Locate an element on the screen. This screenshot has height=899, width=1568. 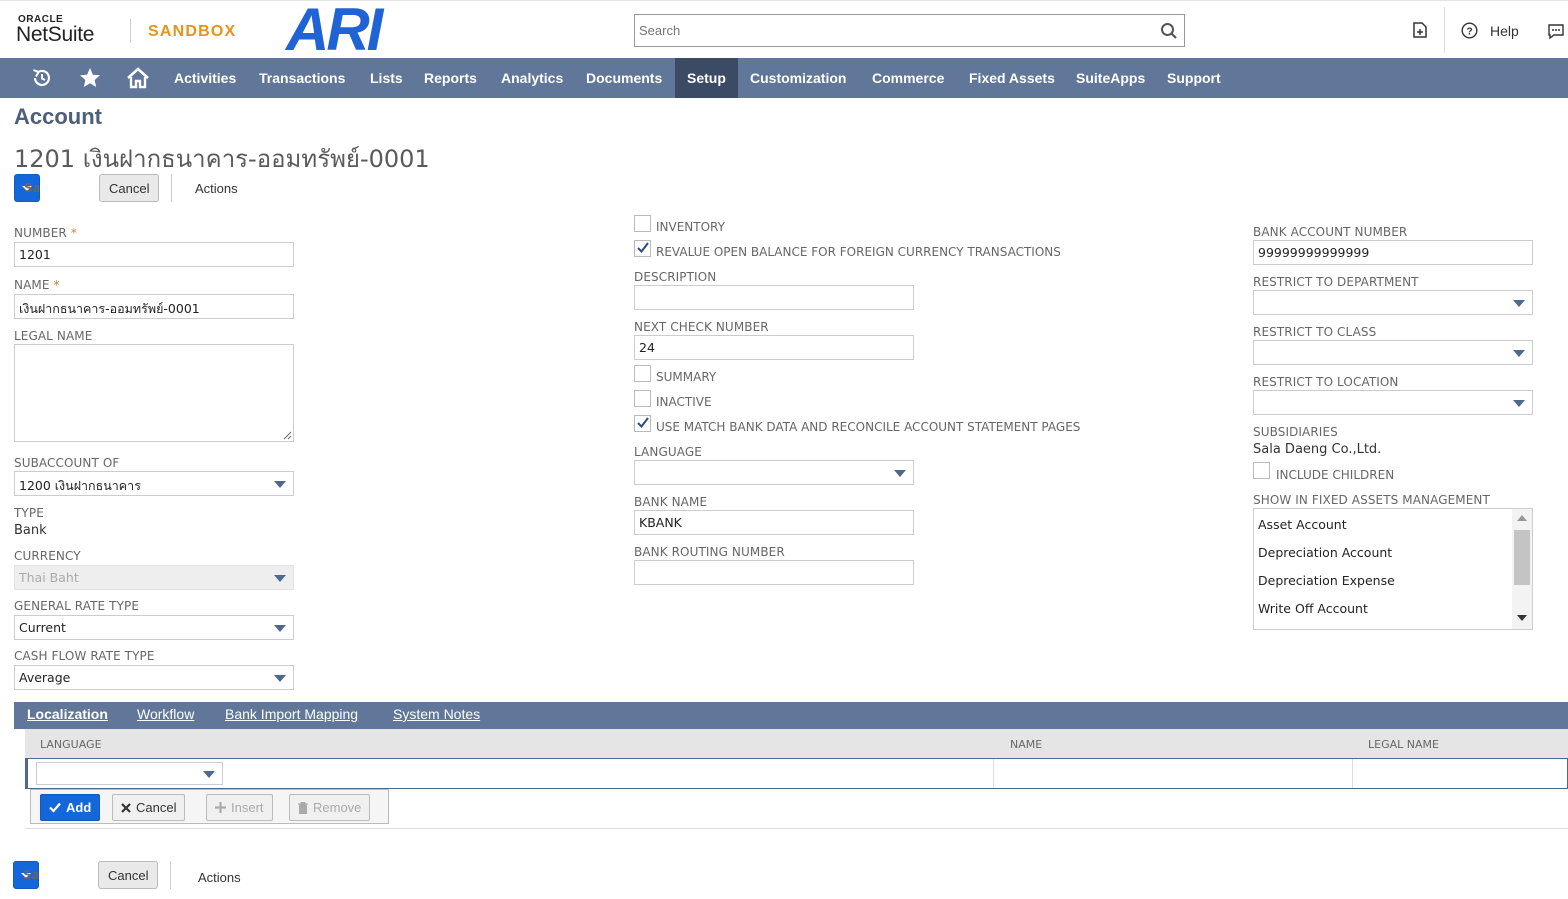
grid-insert-button: Insert is located at coordinates (239, 807).